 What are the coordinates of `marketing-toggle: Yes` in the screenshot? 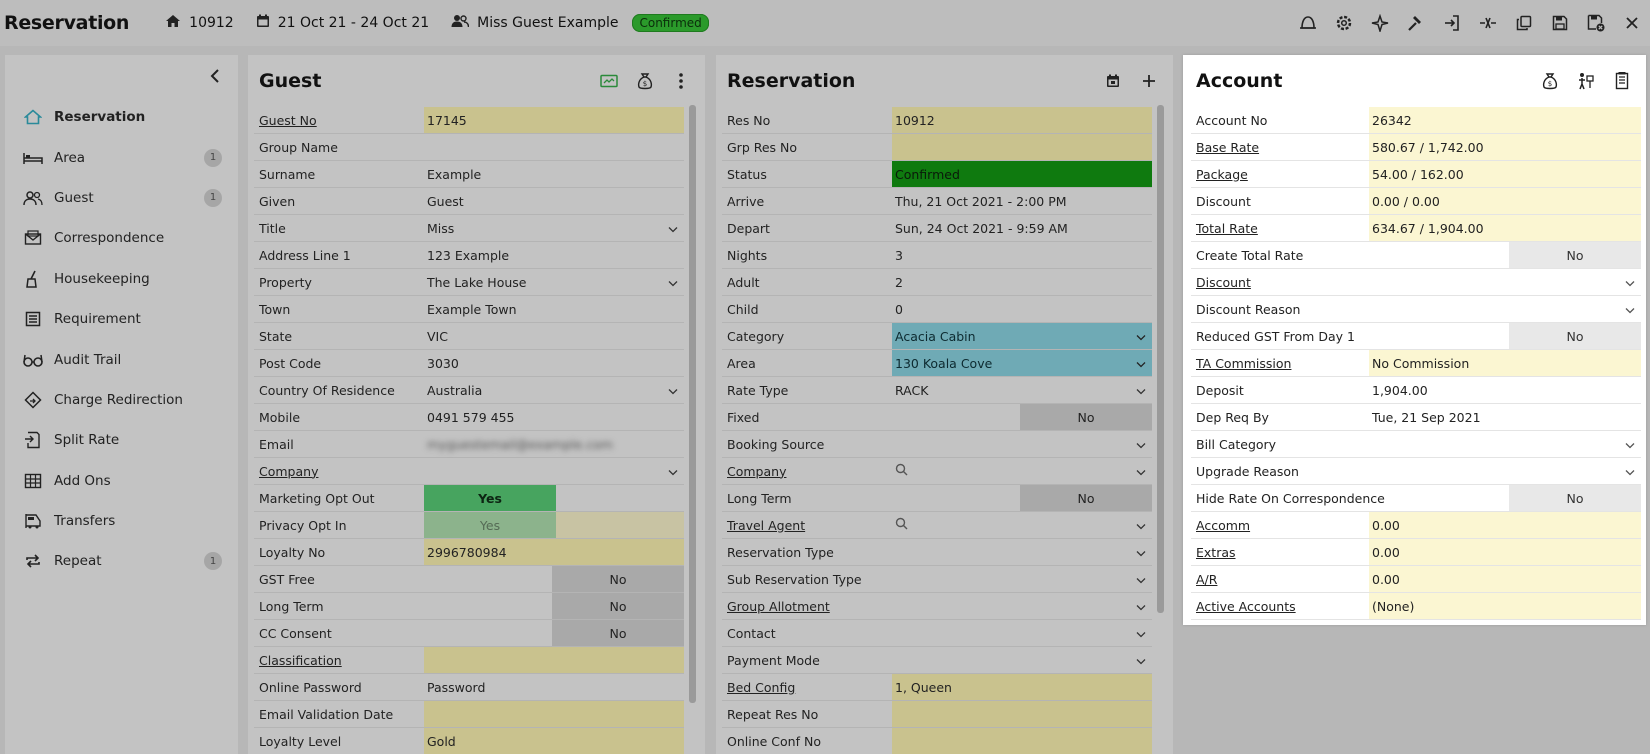 It's located at (554, 498).